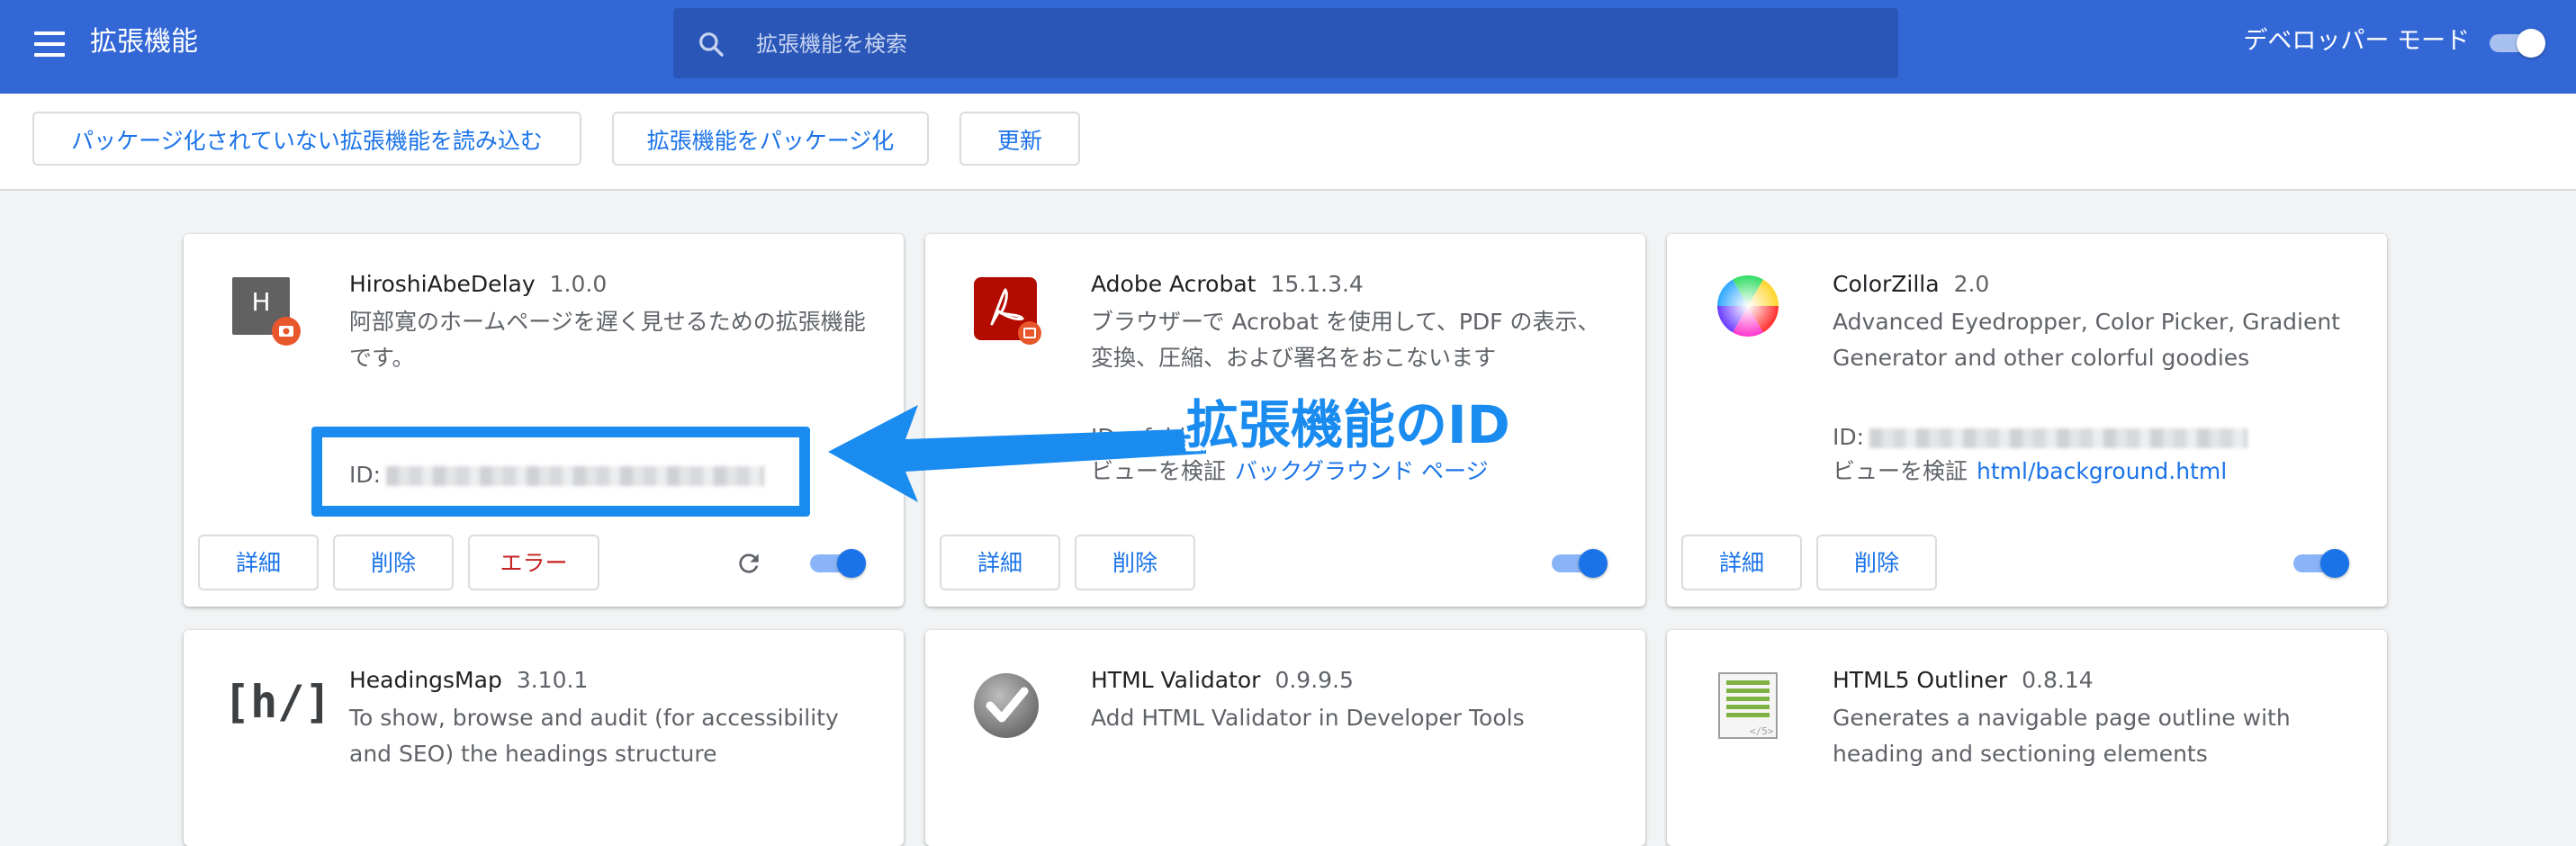 The width and height of the screenshot is (2576, 846). Describe the element at coordinates (1308, 718) in the screenshot. I see `extension-description: Add HTML Validator in Developer Tools` at that location.